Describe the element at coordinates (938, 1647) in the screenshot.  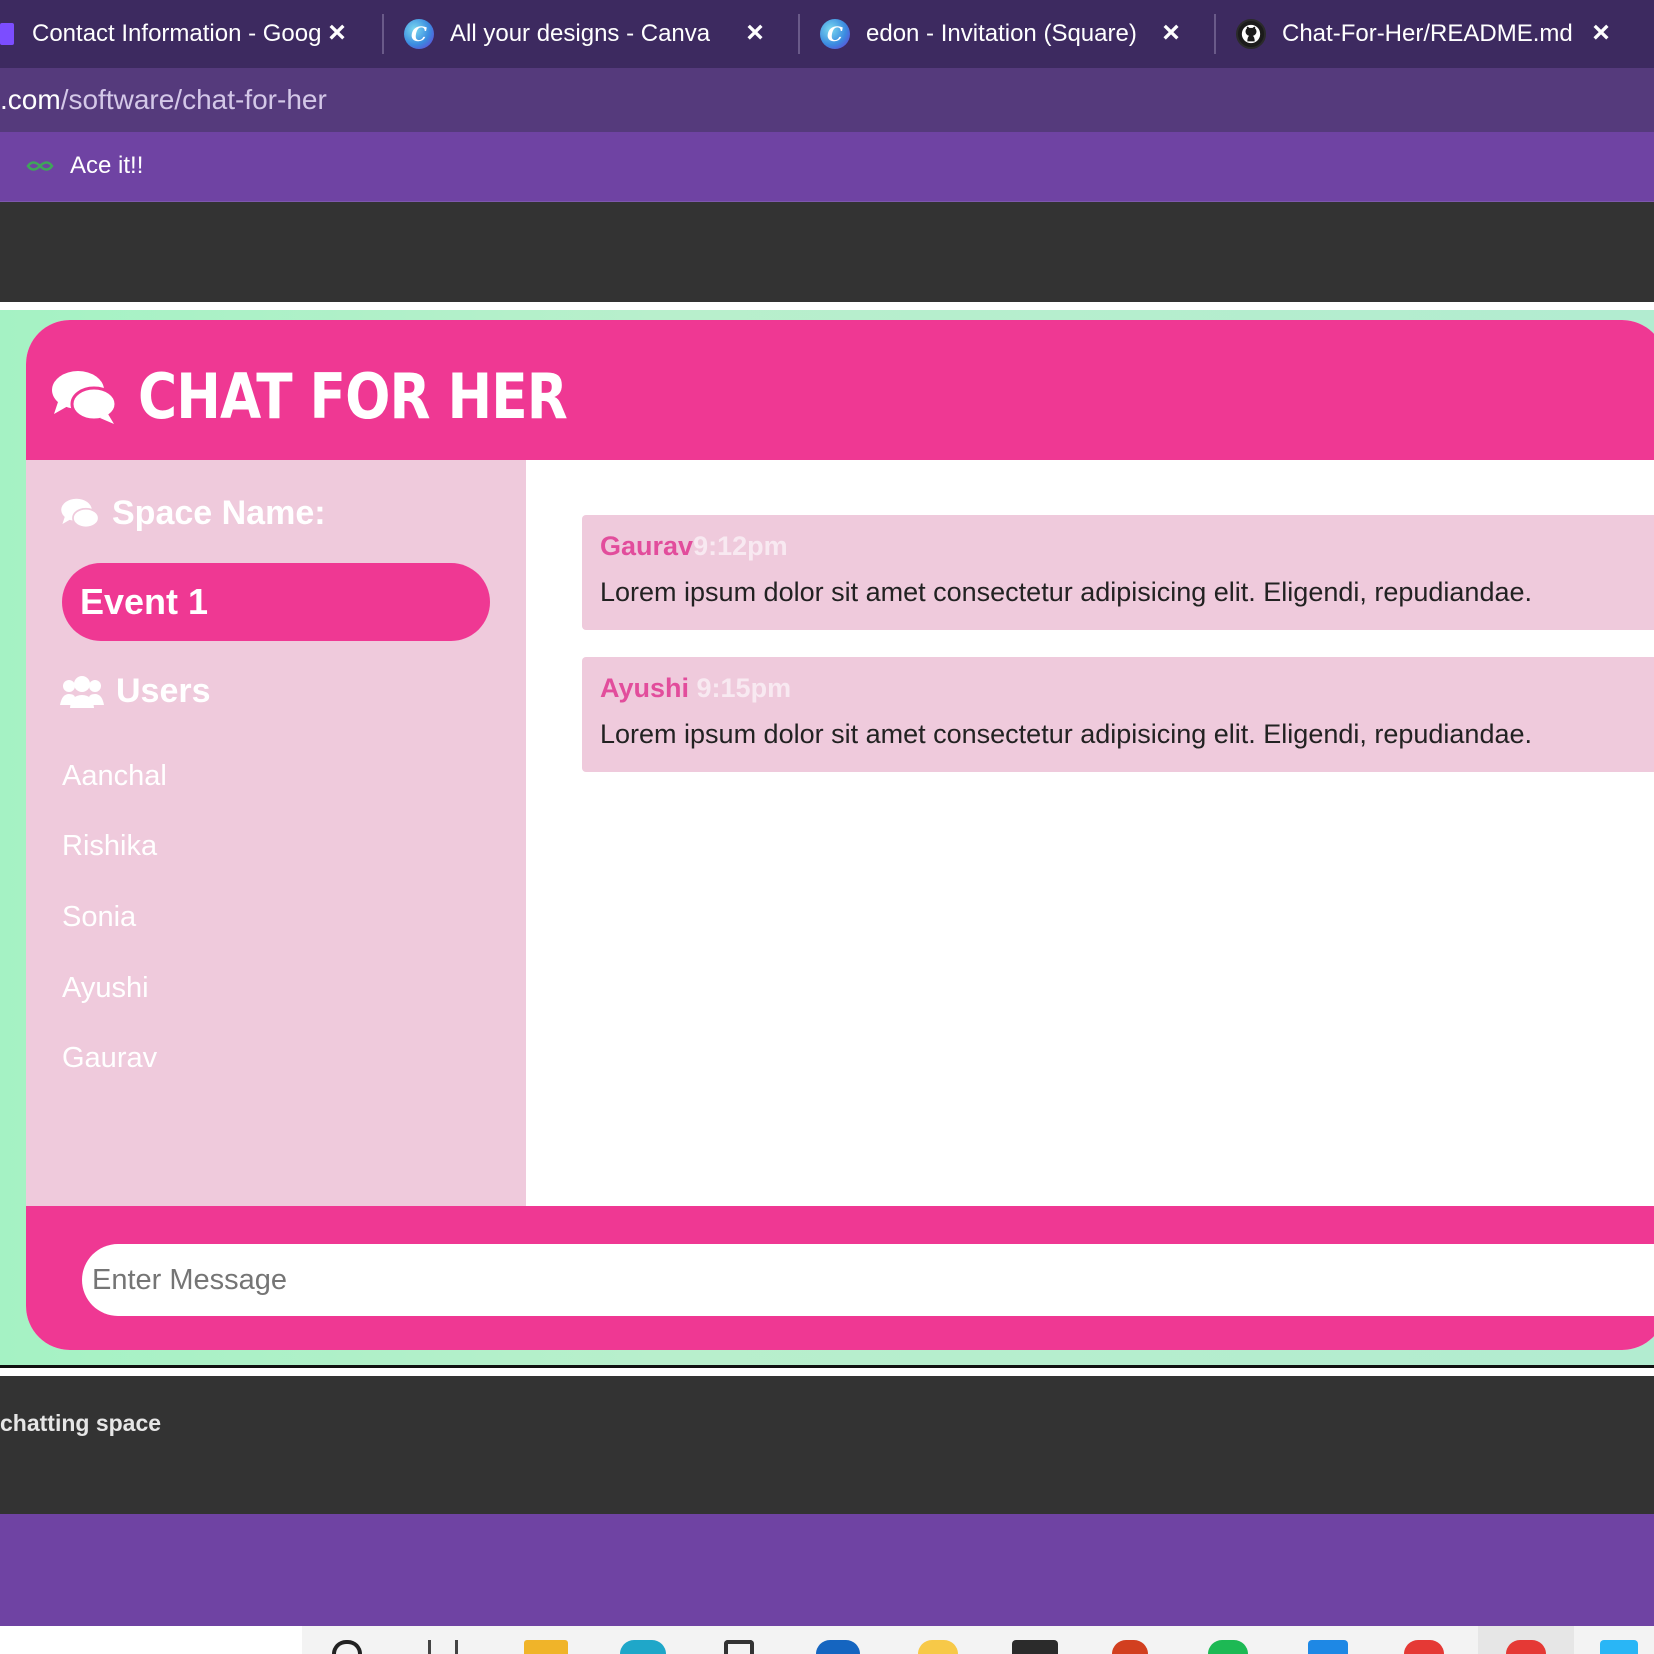
I see `sticky-notes-icon` at that location.